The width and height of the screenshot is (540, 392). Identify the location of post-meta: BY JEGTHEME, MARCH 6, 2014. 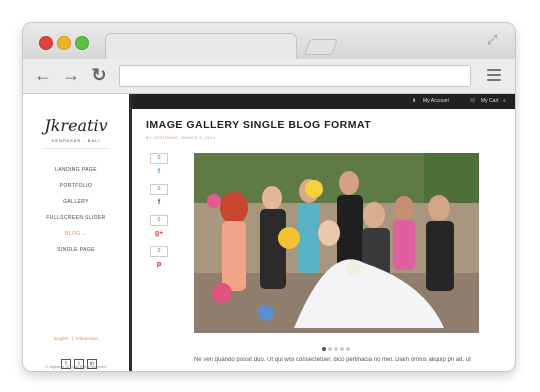
(181, 138).